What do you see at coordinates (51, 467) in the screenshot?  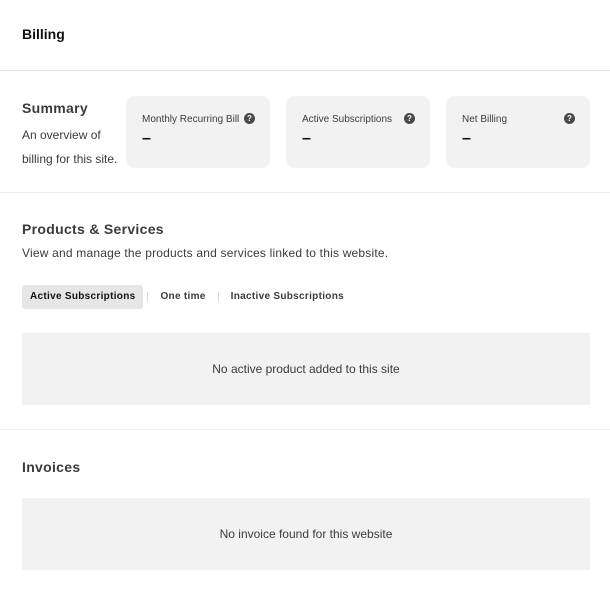 I see `invoices-title: Invoices` at bounding box center [51, 467].